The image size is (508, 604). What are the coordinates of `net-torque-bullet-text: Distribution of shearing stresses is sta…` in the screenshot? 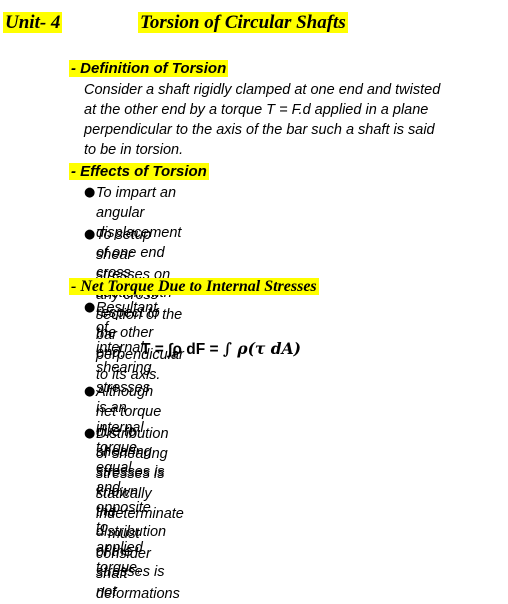 It's located at (140, 514).